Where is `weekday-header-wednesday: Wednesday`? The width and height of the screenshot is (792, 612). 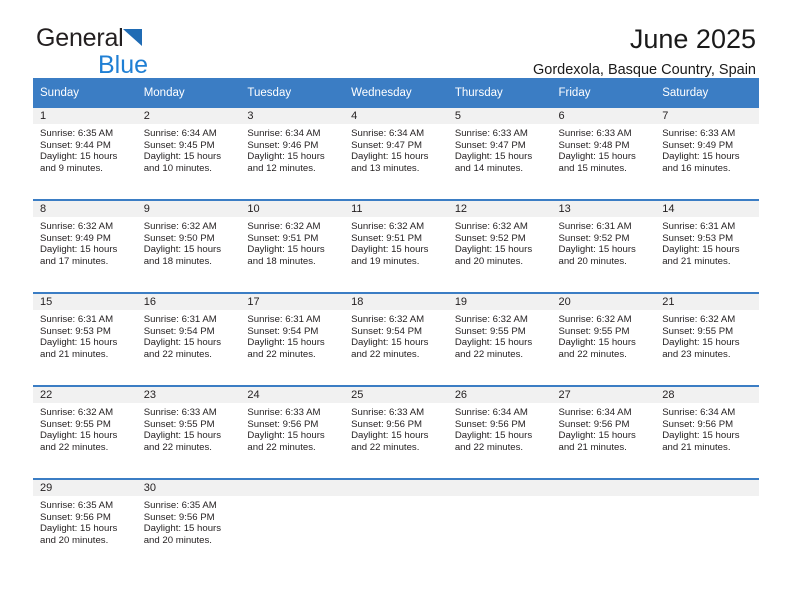 weekday-header-wednesday: Wednesday is located at coordinates (396, 93).